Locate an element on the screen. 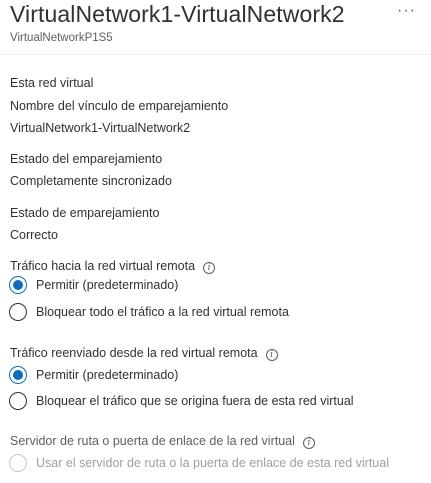  peering-state-label: Estado de emparejamiento is located at coordinates (85, 213).